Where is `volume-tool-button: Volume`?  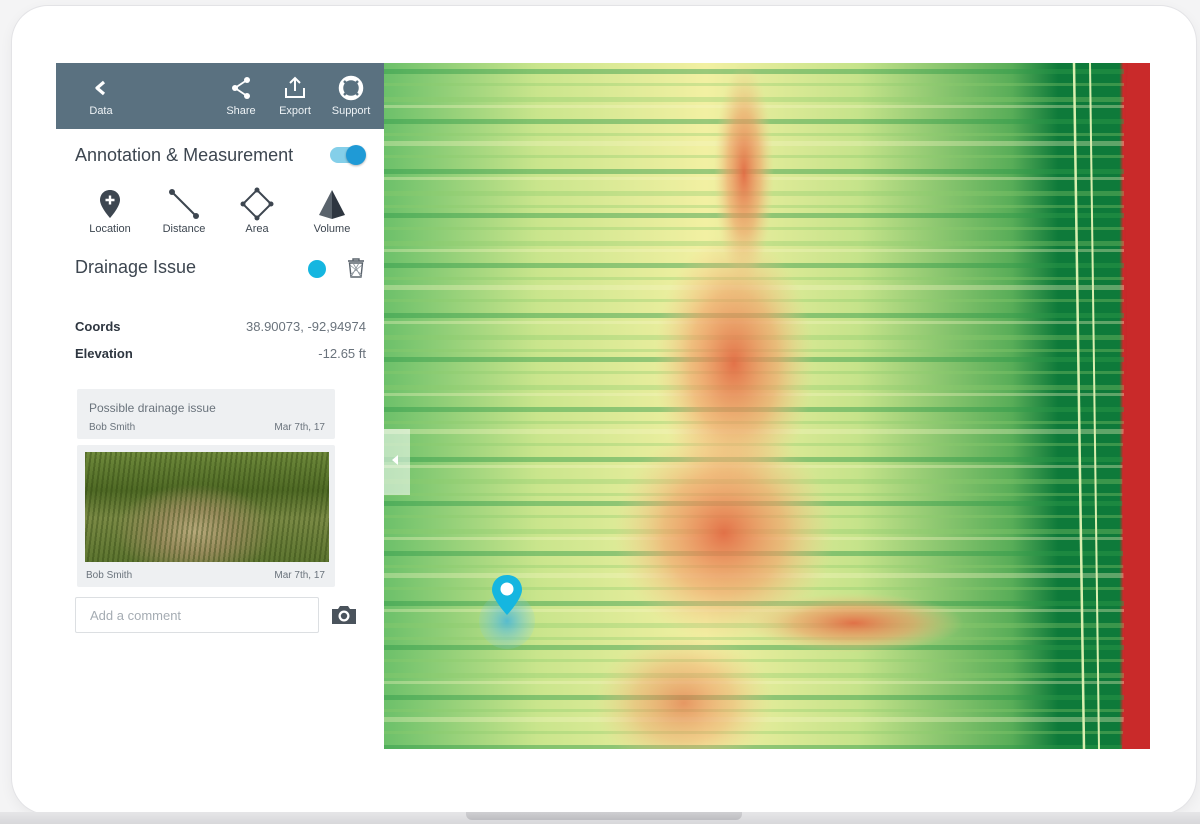
volume-tool-button: Volume is located at coordinates (332, 211).